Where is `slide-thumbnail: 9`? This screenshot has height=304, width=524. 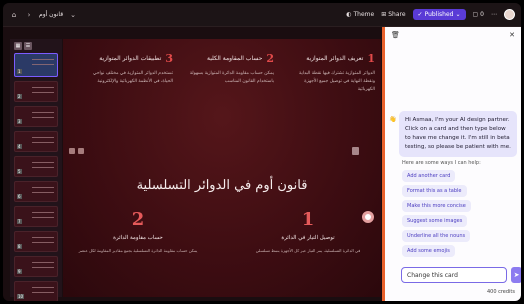
slide-thumbnail: 9 is located at coordinates (36, 266).